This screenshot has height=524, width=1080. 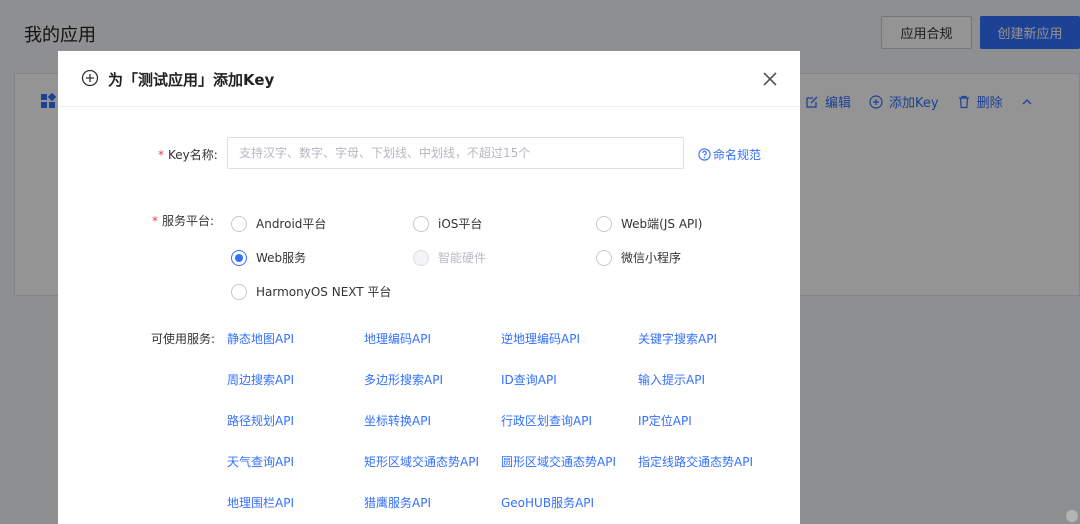 I want to click on service-link: 猎鹰服务API, so click(x=397, y=502).